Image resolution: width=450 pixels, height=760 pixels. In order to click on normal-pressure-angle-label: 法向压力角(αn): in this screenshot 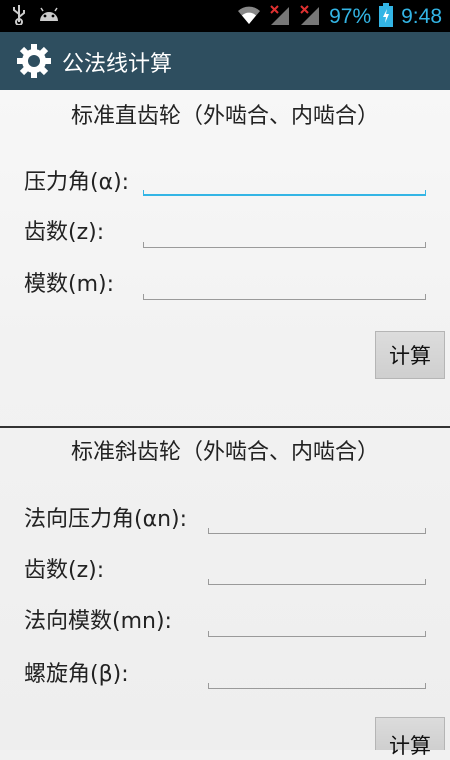, I will do `click(106, 519)`.